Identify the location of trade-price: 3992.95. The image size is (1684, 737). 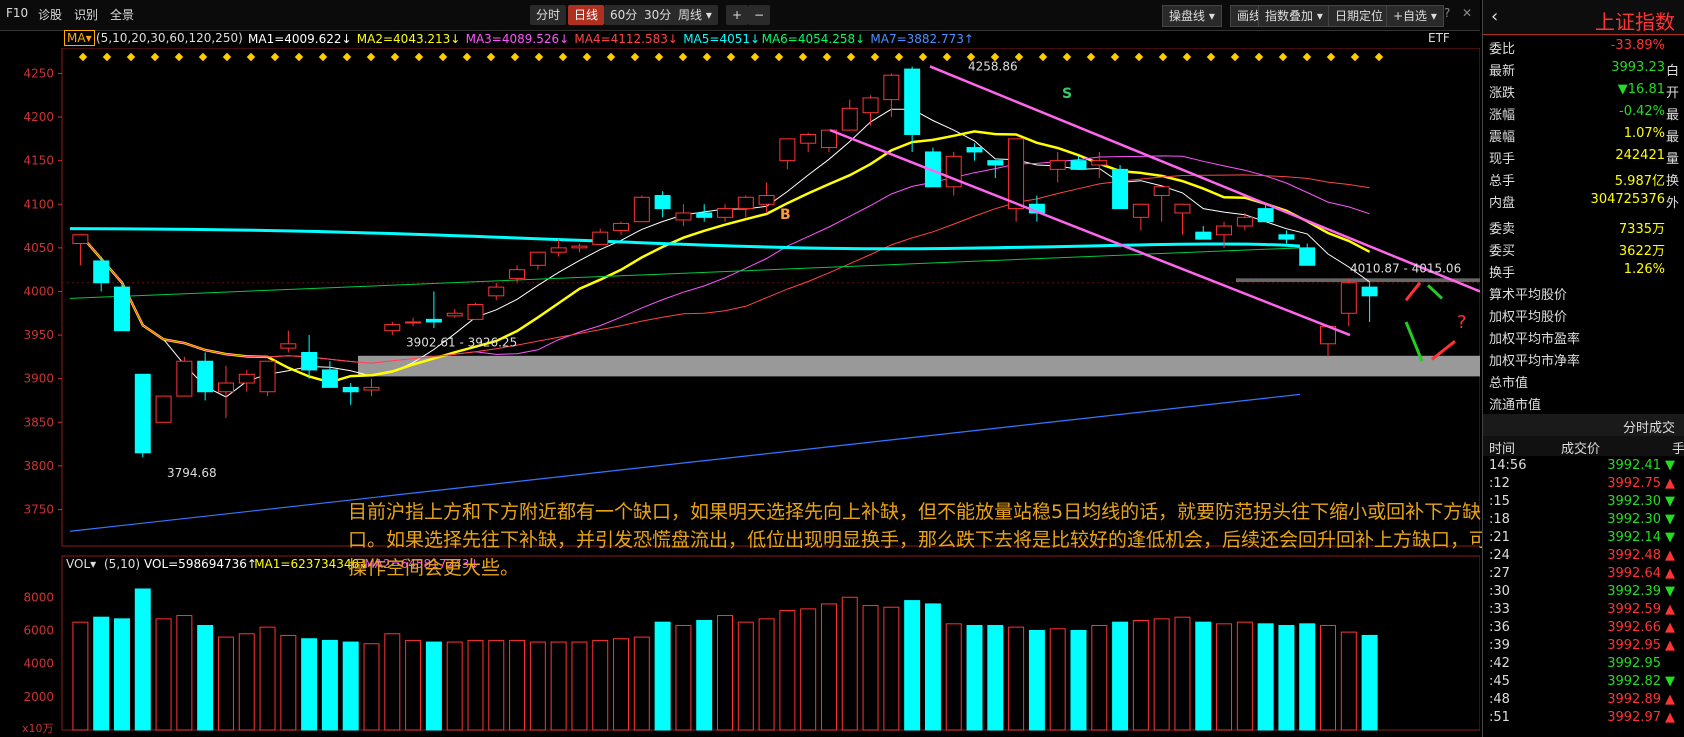
(1634, 645).